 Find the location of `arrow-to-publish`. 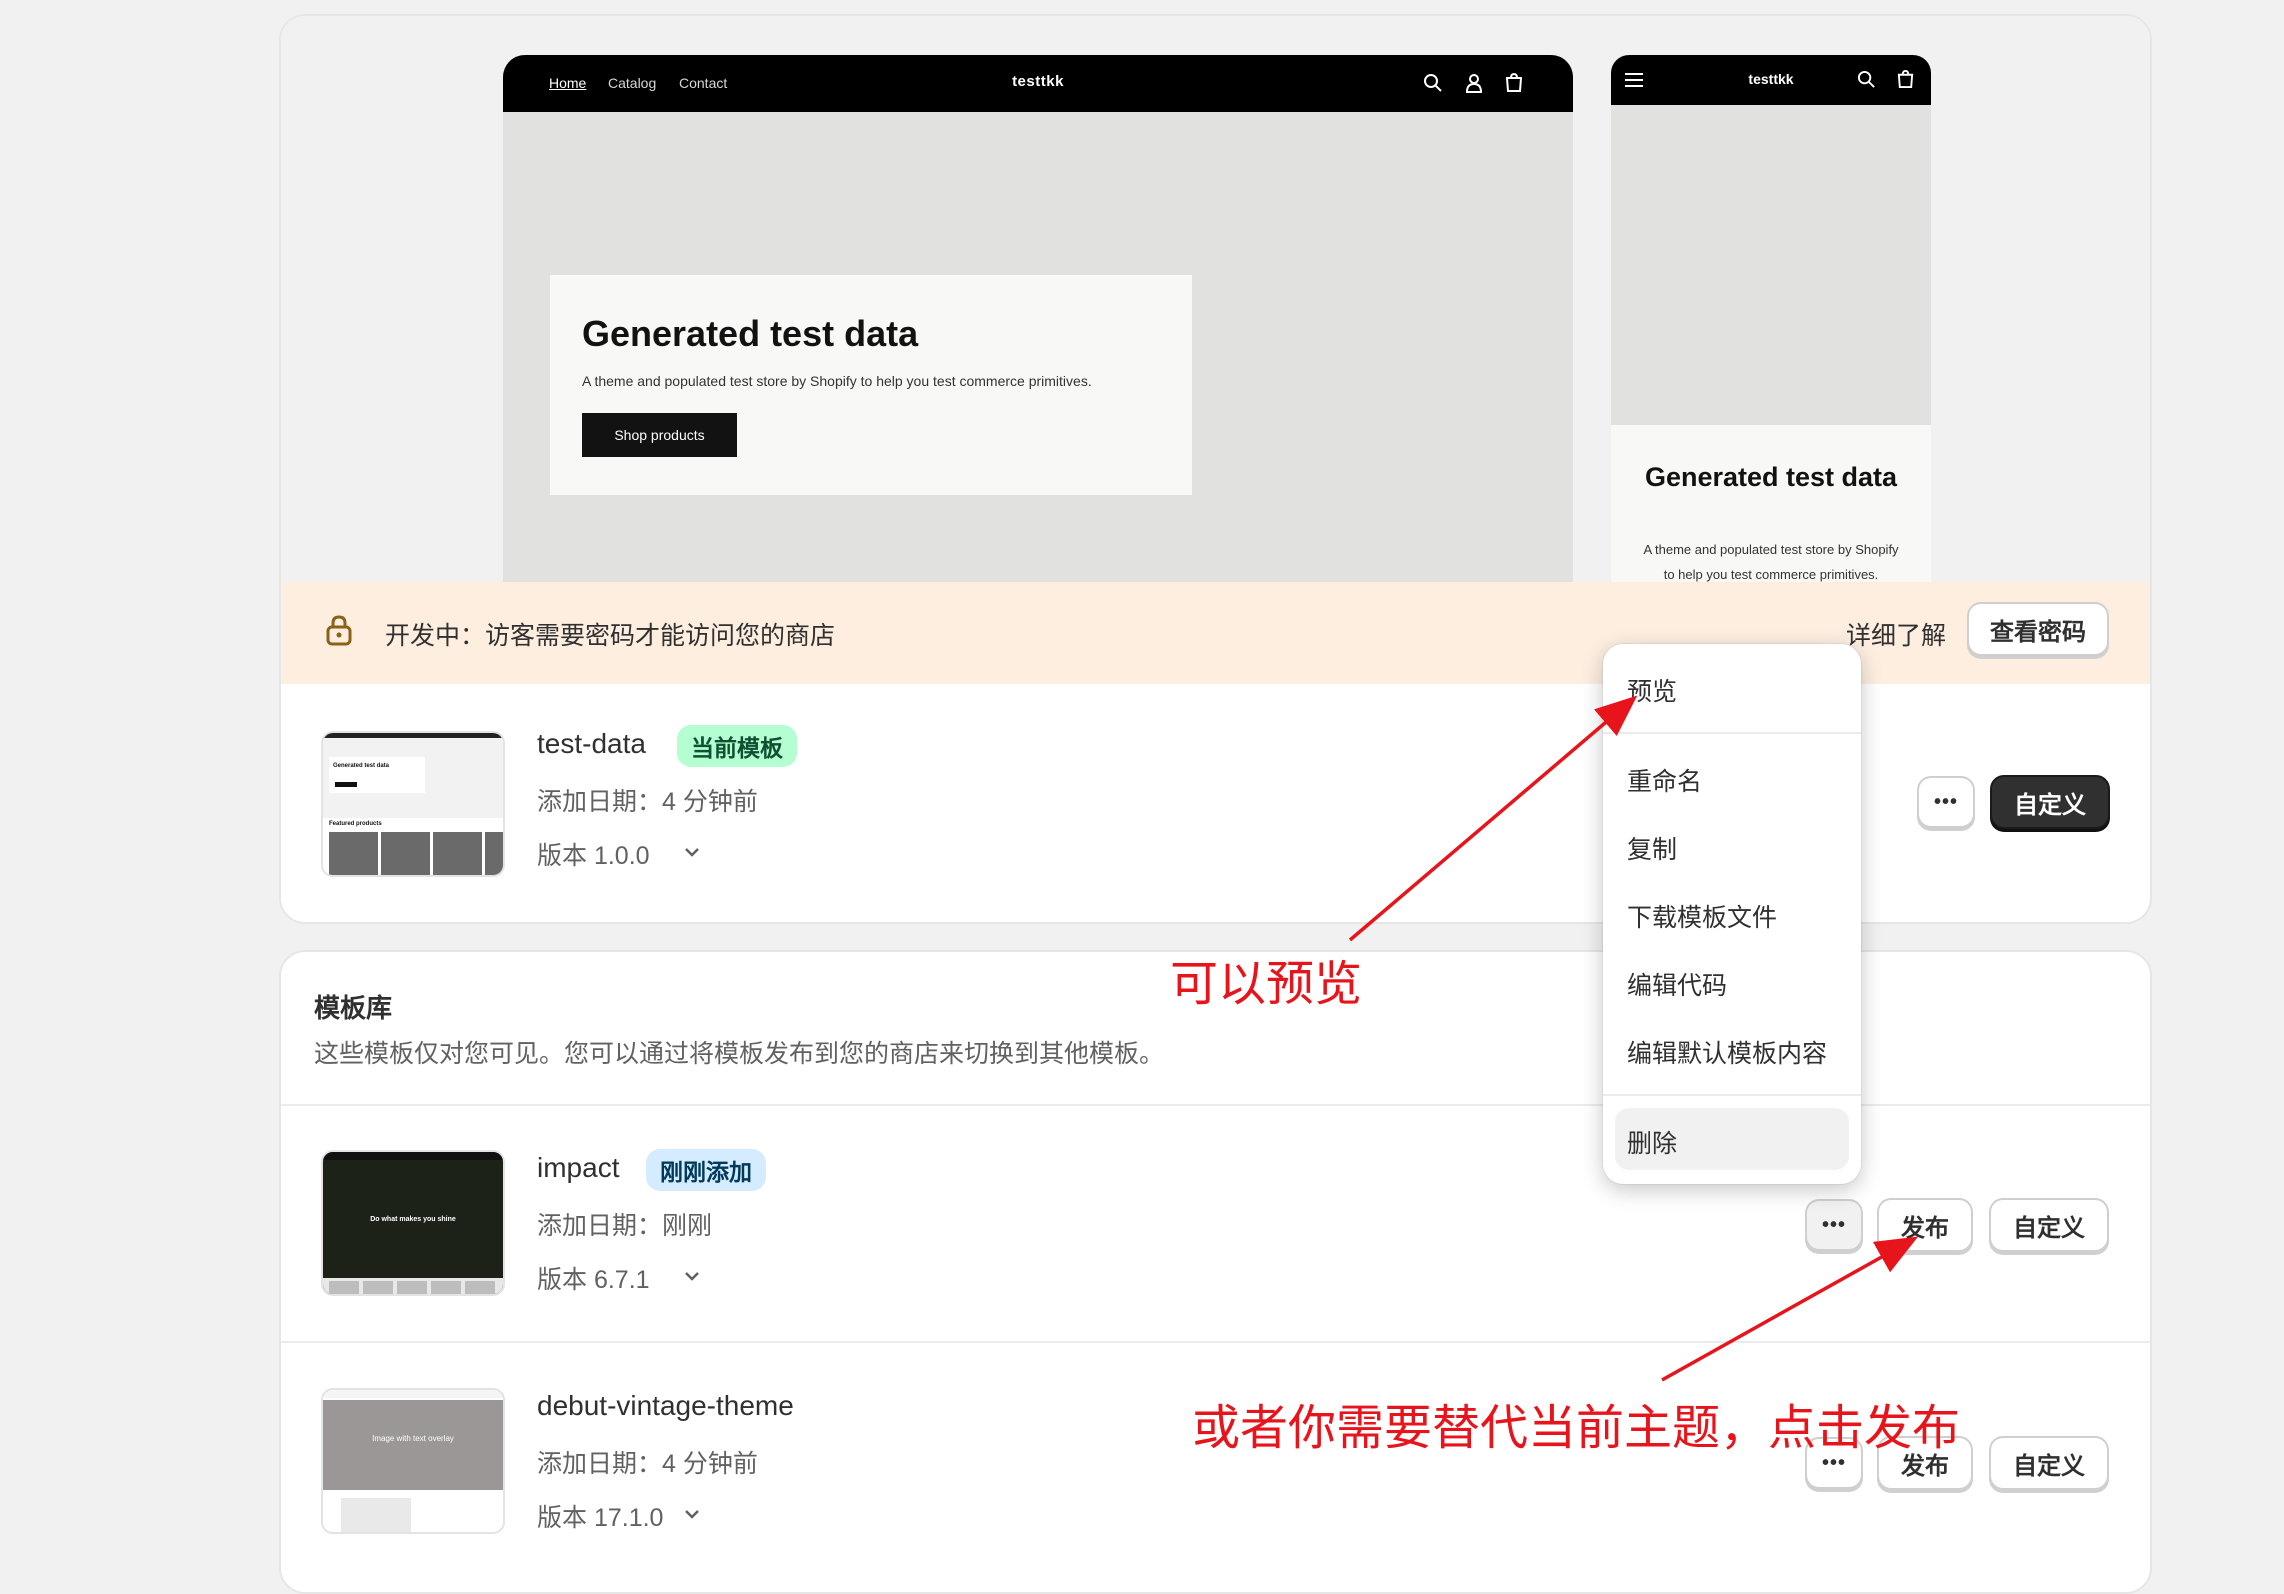

arrow-to-publish is located at coordinates (1790, 1309).